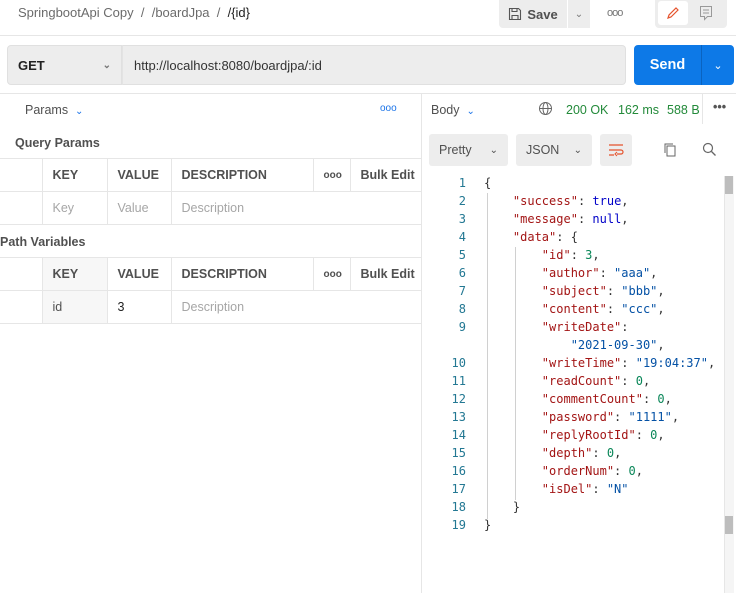  I want to click on params-more-button: ooo, so click(388, 108).